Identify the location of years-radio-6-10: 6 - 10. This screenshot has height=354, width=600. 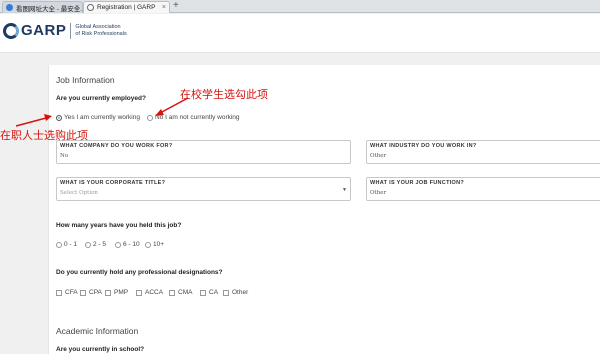
(127, 244).